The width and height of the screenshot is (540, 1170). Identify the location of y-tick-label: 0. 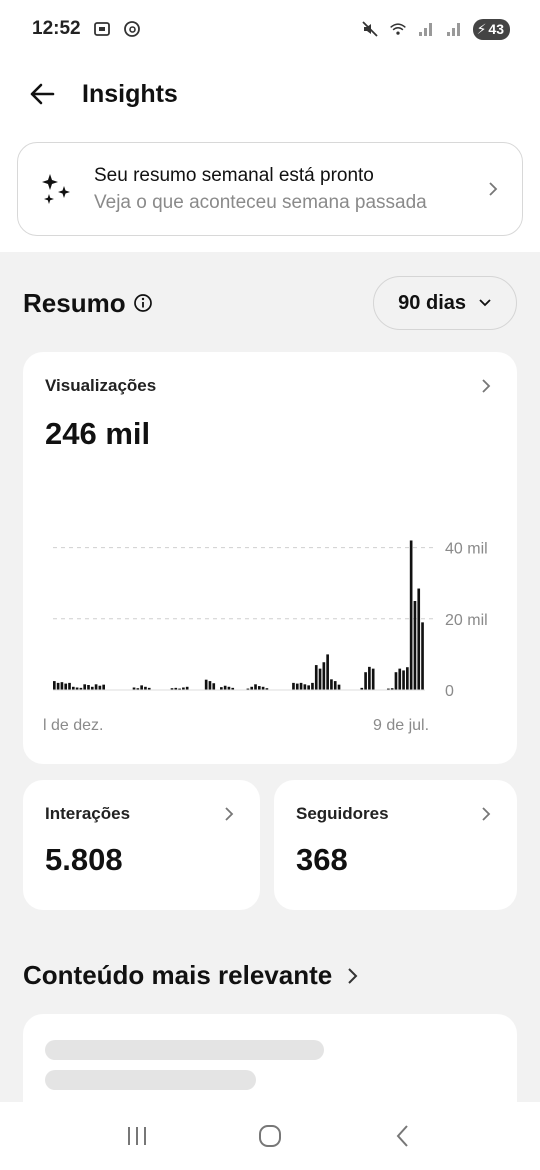
(449, 691).